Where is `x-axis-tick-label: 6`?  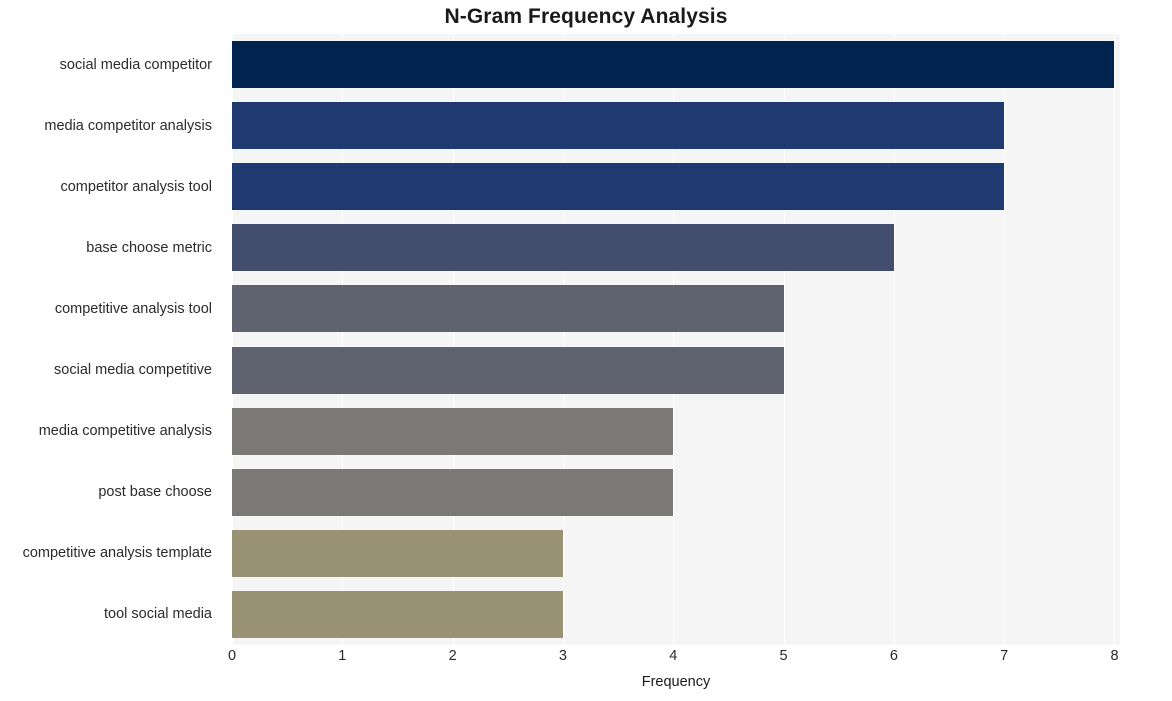
x-axis-tick-label: 6 is located at coordinates (893, 656).